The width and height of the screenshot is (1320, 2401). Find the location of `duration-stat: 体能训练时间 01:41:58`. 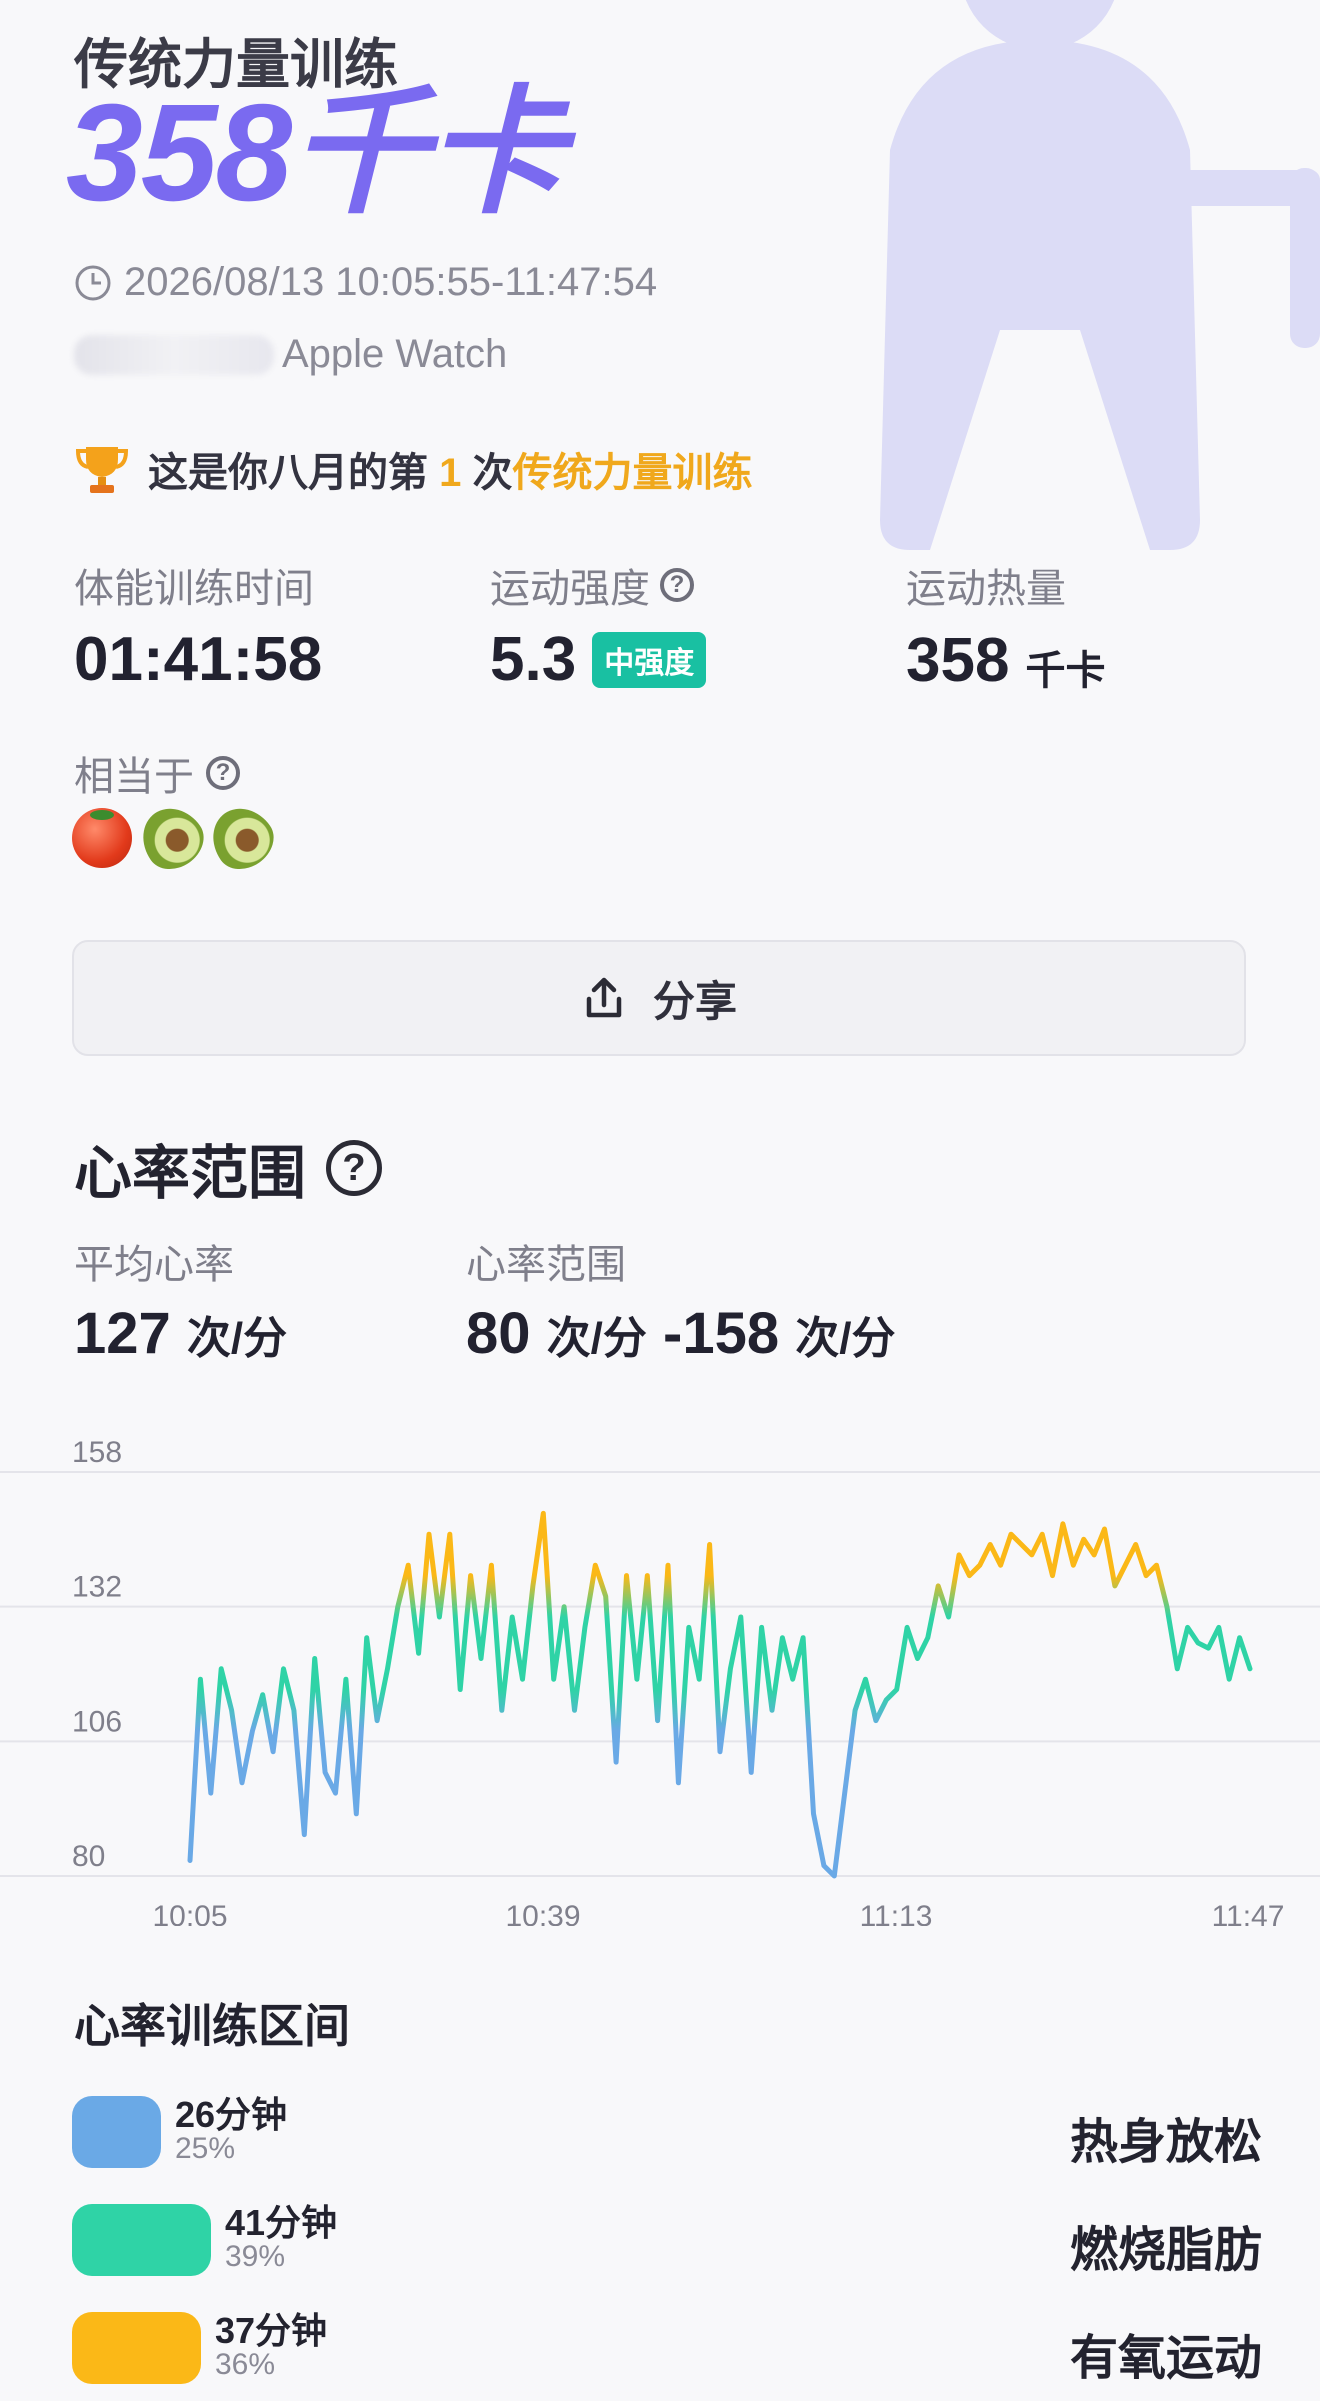

duration-stat: 体能训练时间 01:41:58 is located at coordinates (198, 625).